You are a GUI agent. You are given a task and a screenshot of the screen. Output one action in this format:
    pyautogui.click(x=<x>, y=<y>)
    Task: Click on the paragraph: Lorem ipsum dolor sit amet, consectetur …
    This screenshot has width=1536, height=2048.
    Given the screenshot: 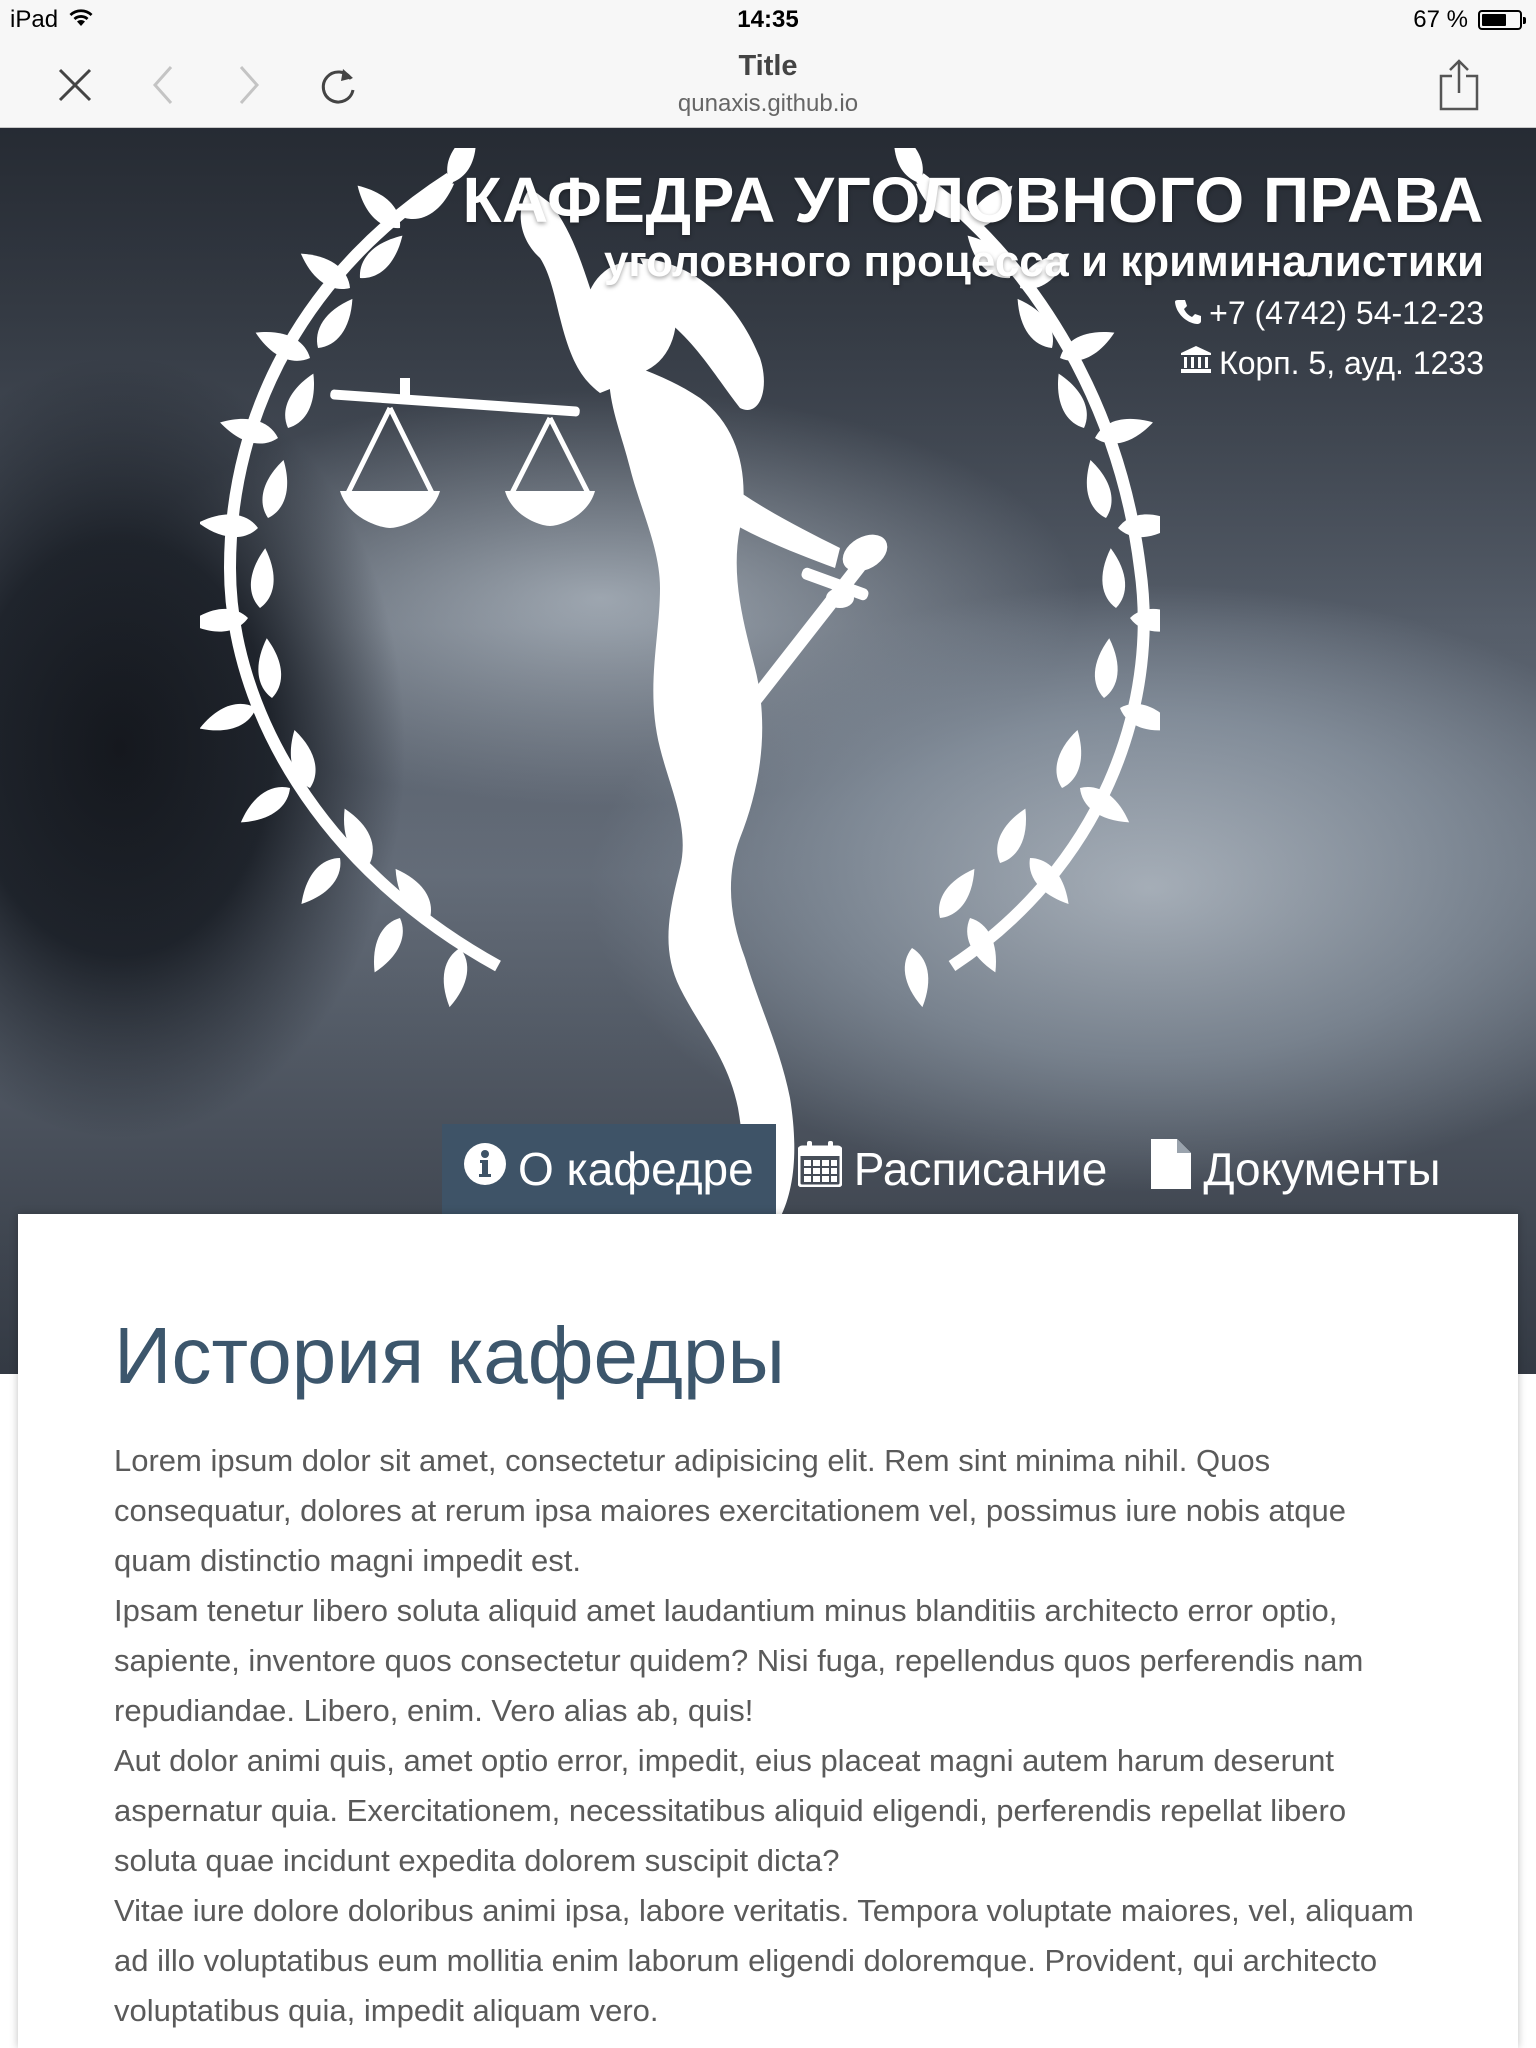 What is the action you would take?
    pyautogui.click(x=730, y=1510)
    